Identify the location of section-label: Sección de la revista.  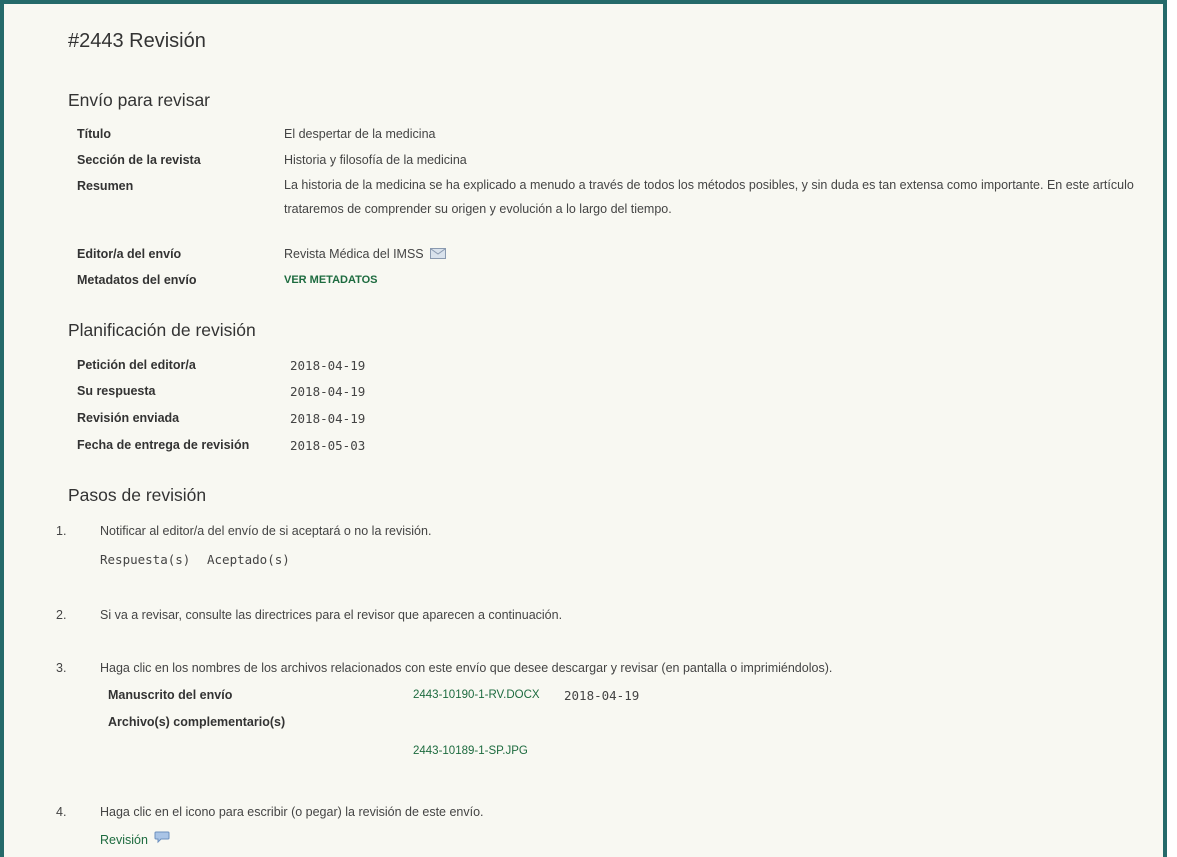
(139, 160).